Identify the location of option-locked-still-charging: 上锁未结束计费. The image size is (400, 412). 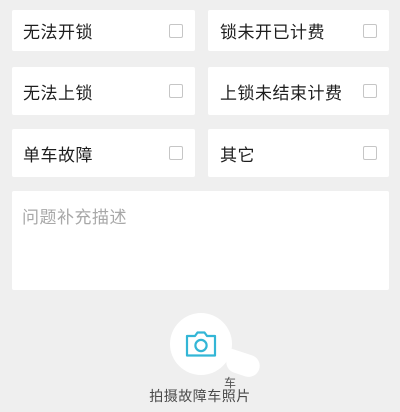
(298, 91).